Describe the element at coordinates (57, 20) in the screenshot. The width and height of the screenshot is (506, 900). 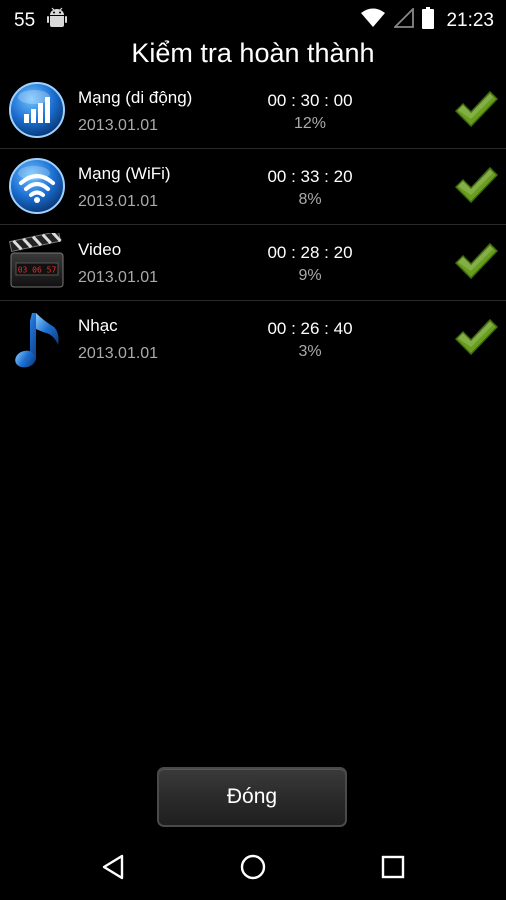
I see `android-icon` at that location.